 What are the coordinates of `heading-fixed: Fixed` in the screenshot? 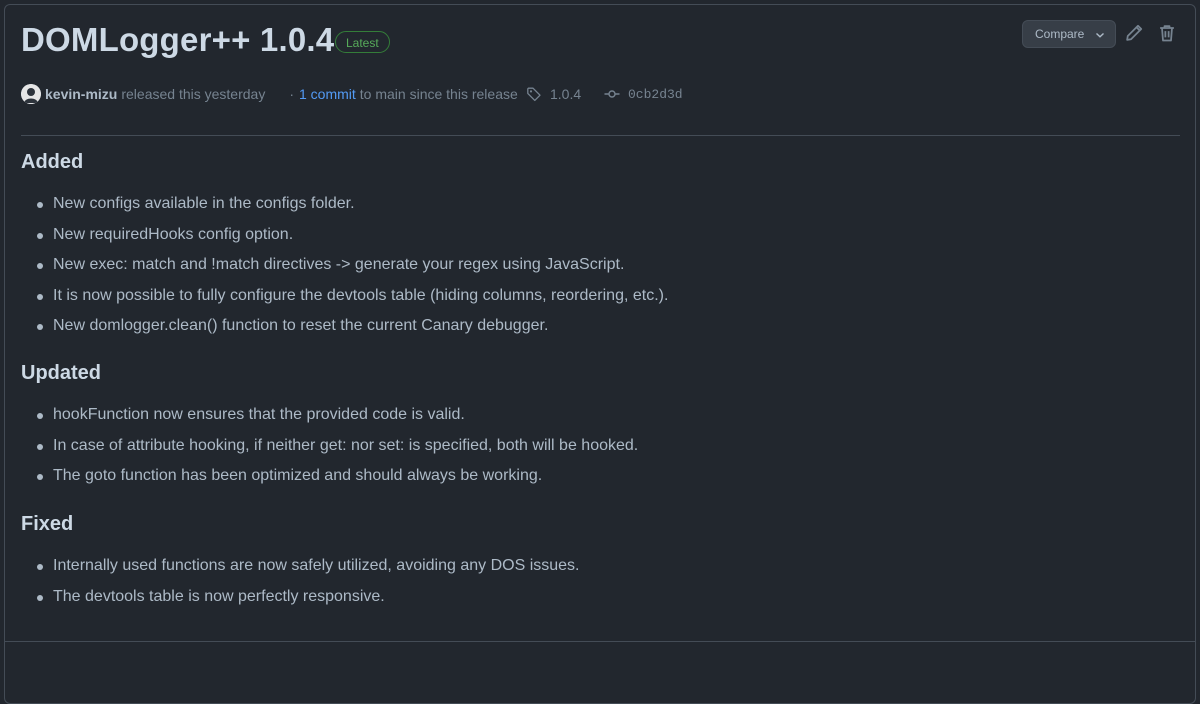 It's located at (47, 524).